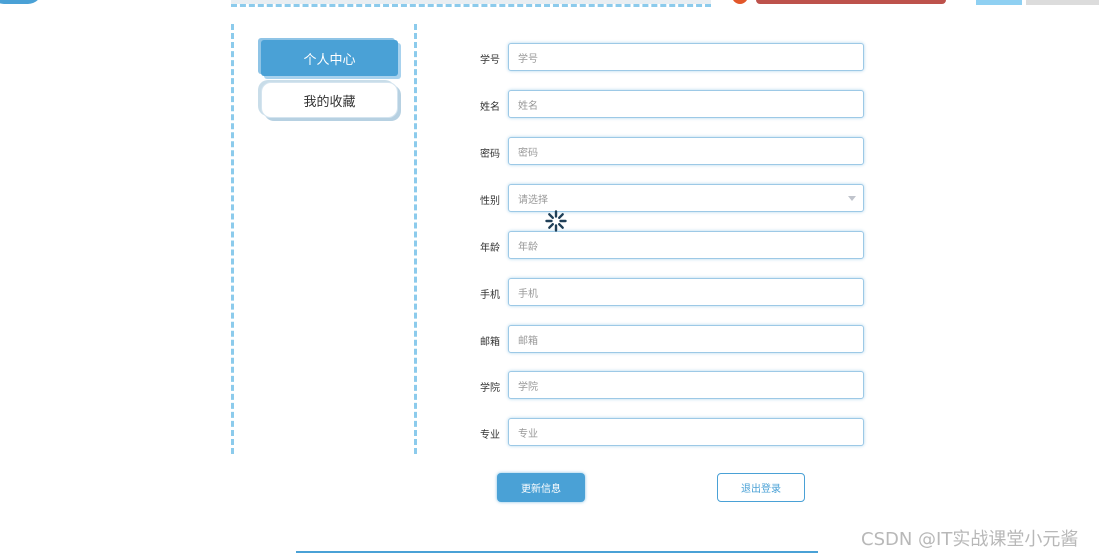 The image size is (1117, 557). Describe the element at coordinates (740, 2) in the screenshot. I see `logo-icon` at that location.